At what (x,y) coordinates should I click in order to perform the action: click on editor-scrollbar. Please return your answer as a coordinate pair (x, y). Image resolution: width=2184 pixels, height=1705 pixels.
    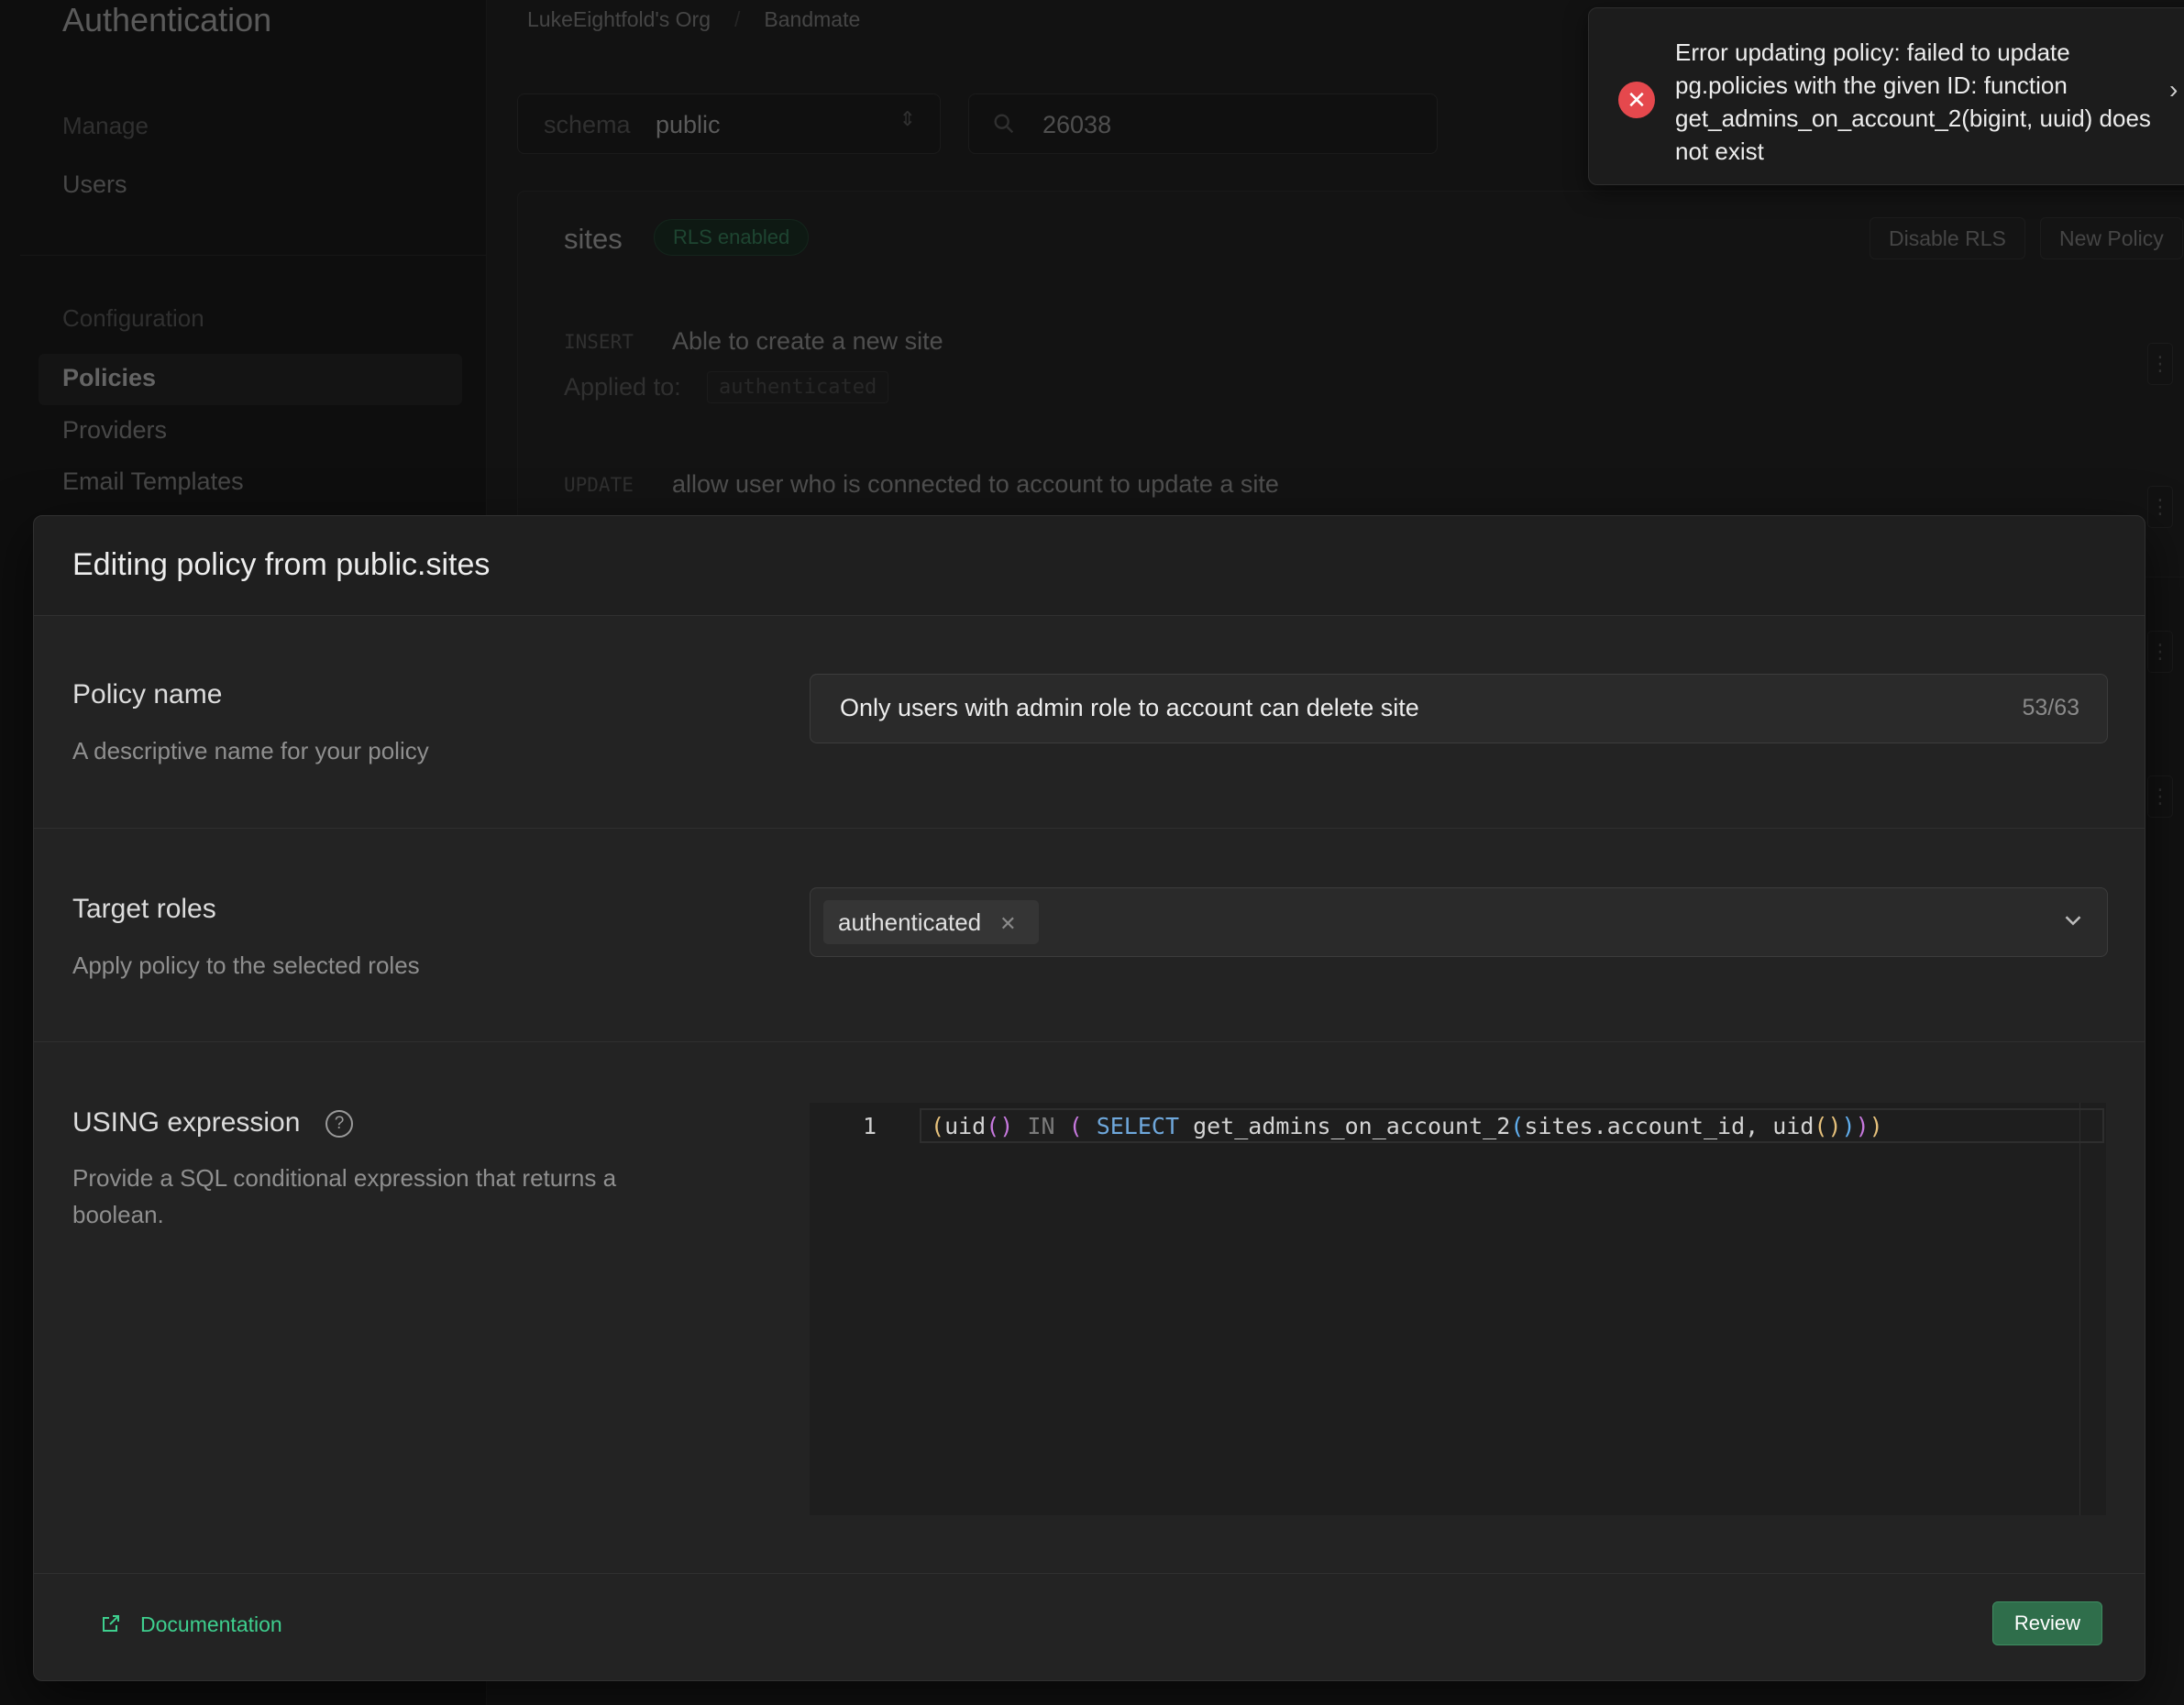
    Looking at the image, I should click on (2079, 1309).